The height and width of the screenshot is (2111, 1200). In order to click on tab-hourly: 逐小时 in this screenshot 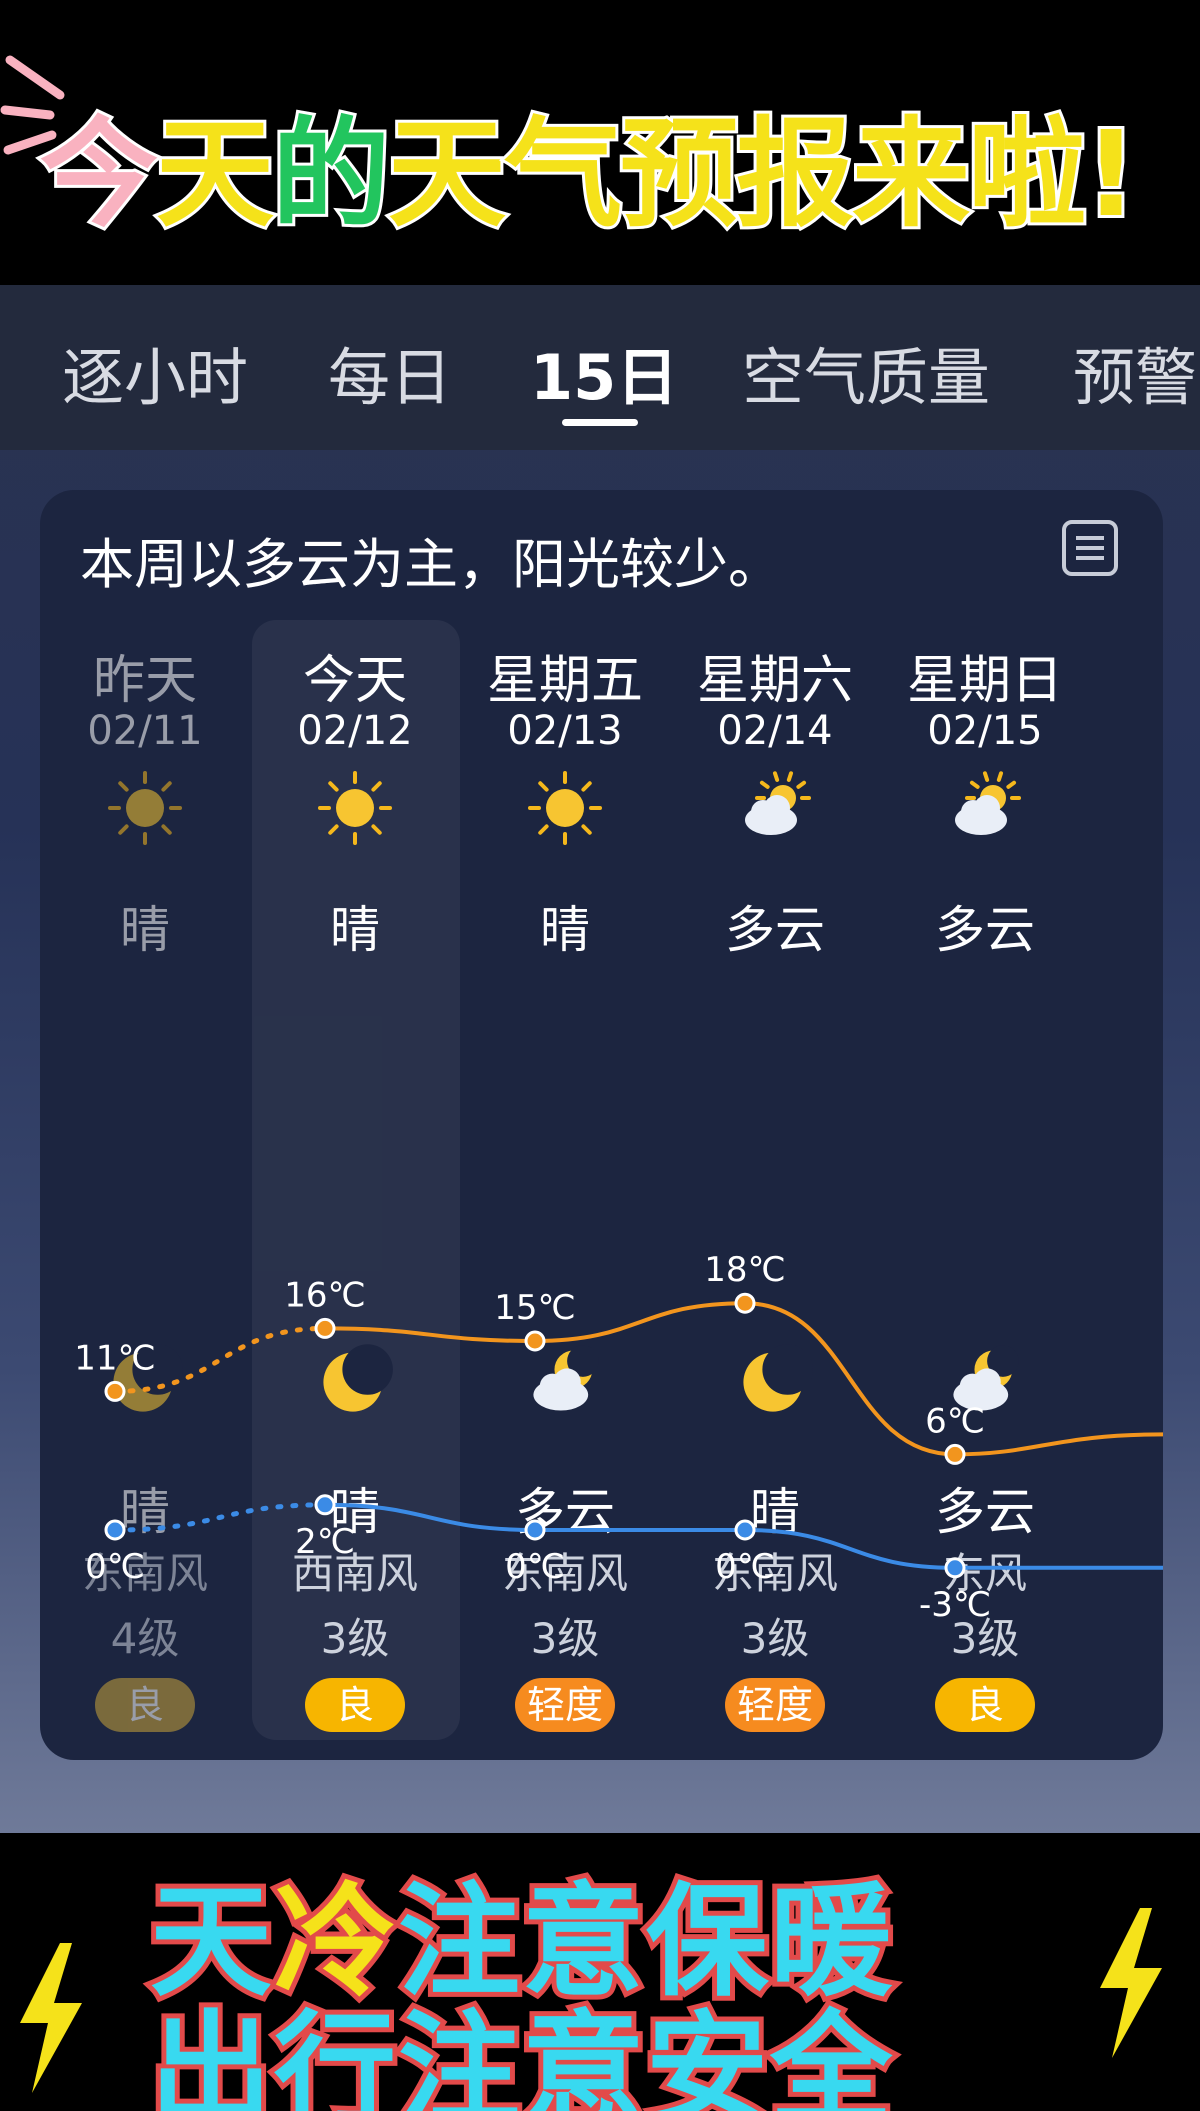, I will do `click(155, 372)`.